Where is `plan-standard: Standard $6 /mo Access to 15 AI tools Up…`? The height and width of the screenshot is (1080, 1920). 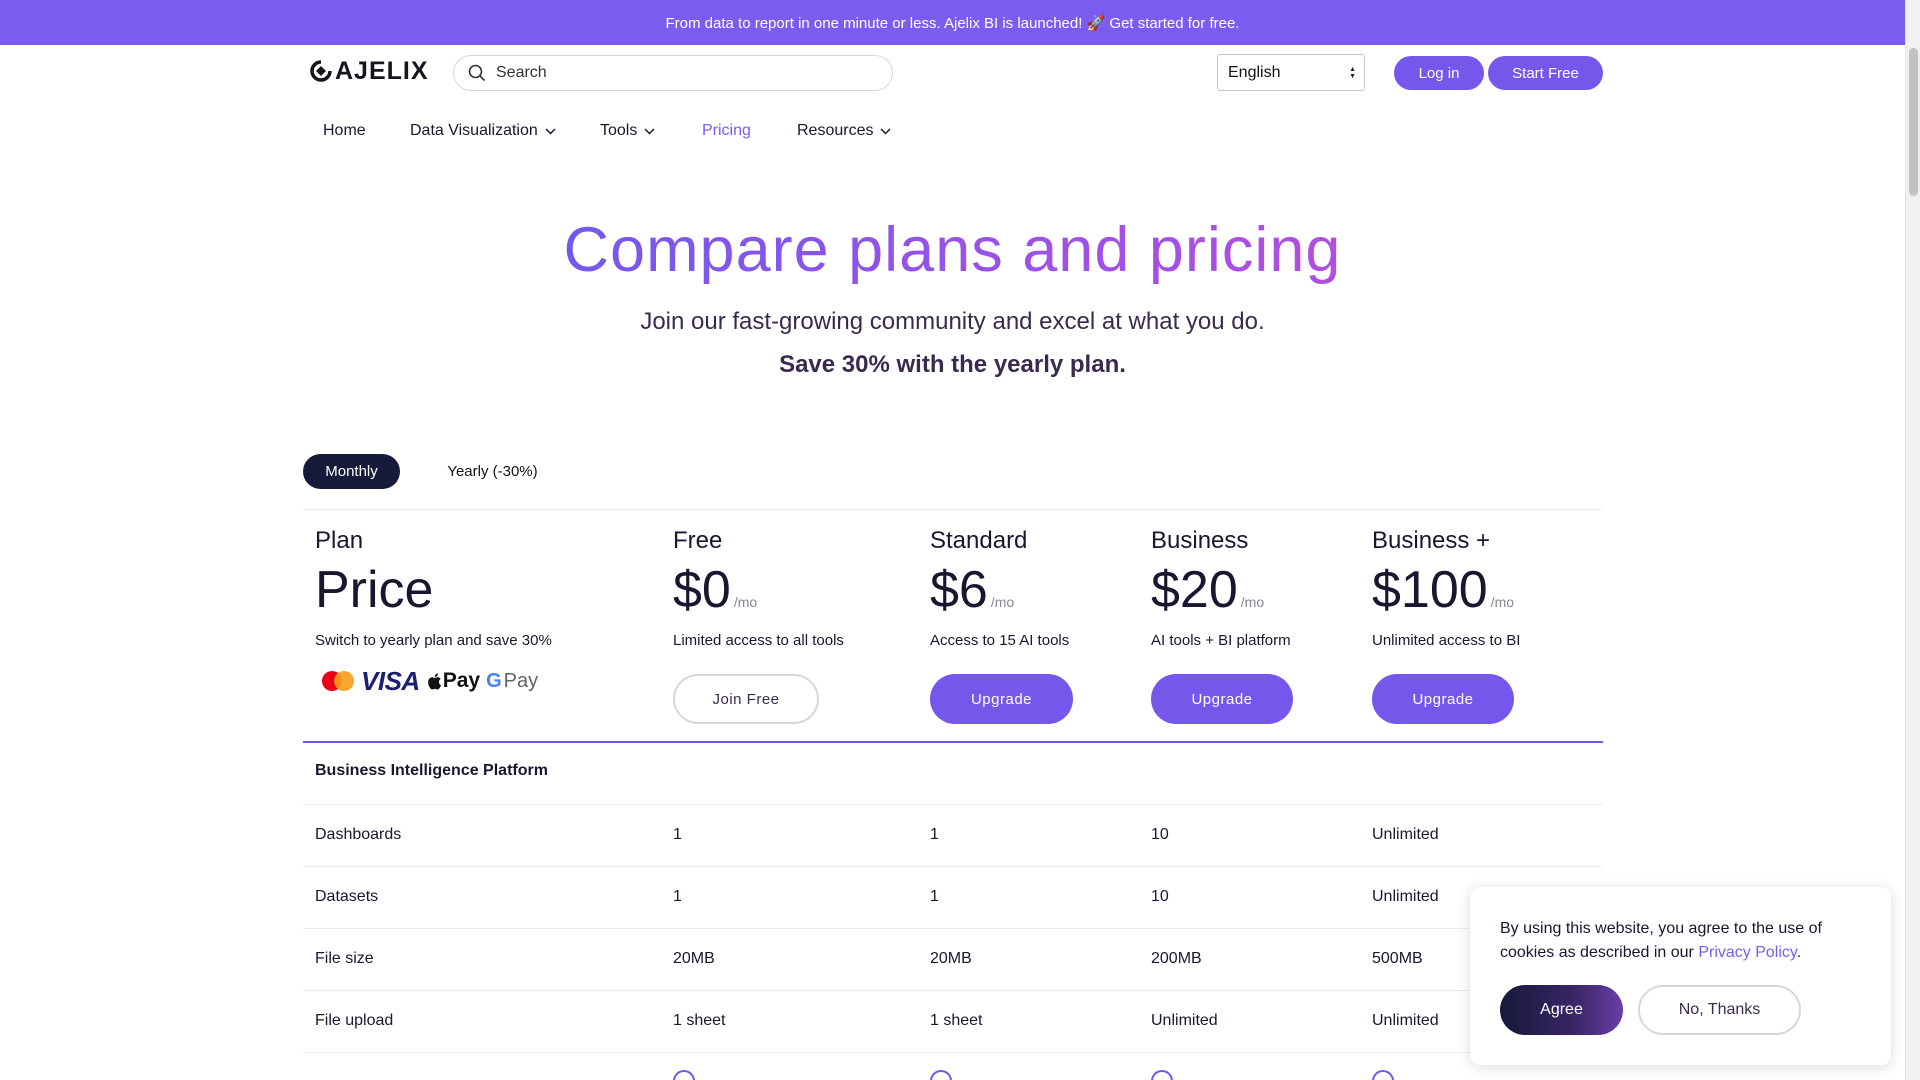
plan-standard: Standard $6 /mo Access to 15 AI tools Up… is located at coordinates (1030, 625).